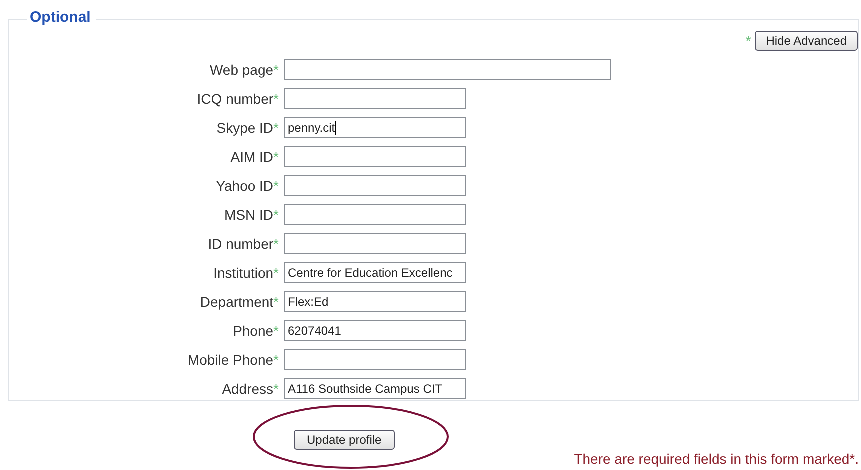 Image resolution: width=861 pixels, height=470 pixels. I want to click on section-legend: Optional, so click(61, 17).